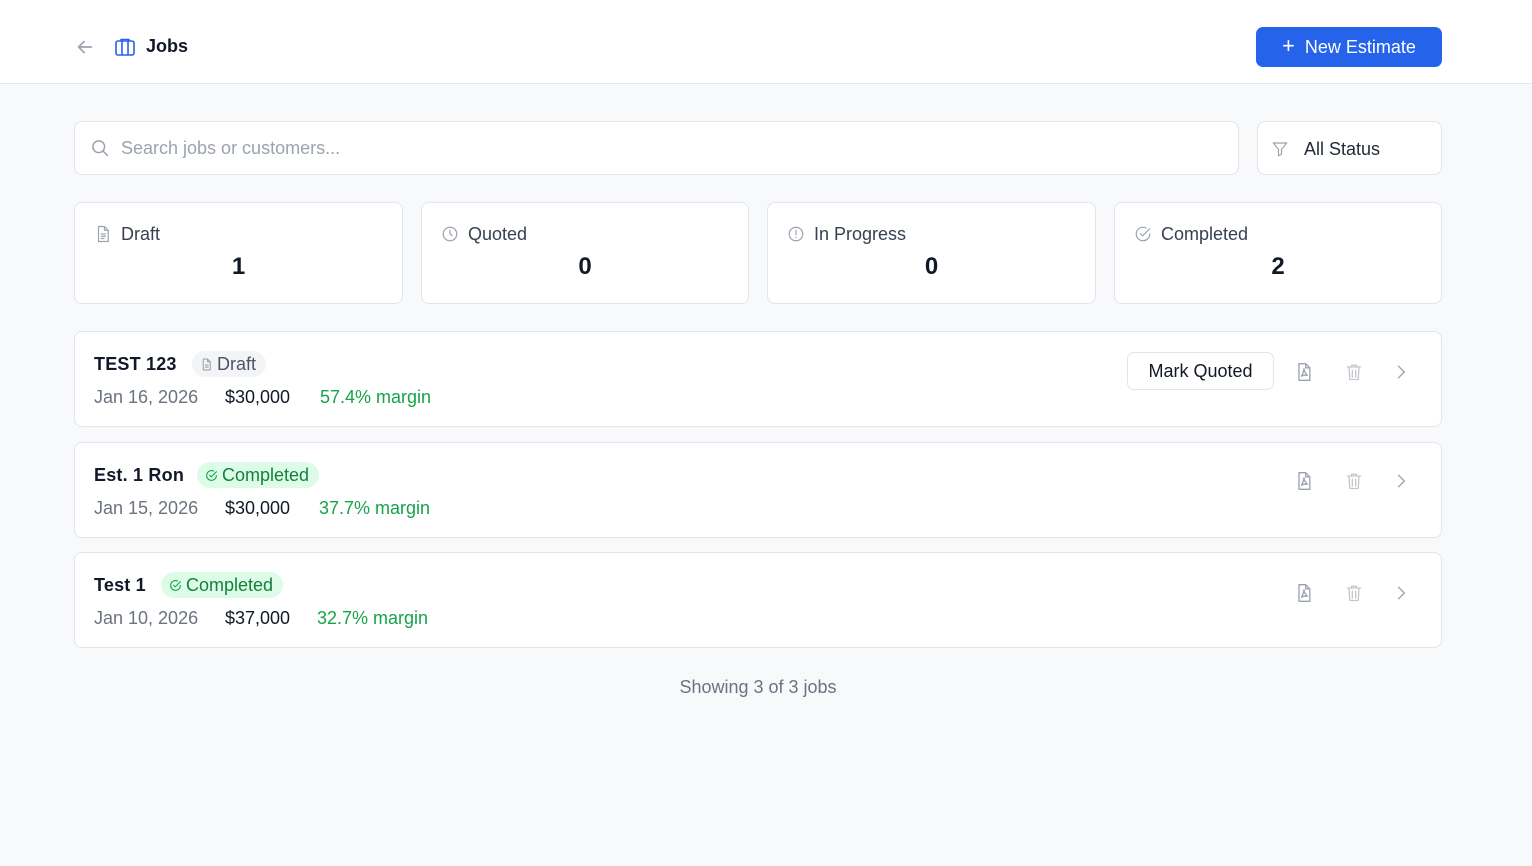 Image resolution: width=1532 pixels, height=866 pixels. What do you see at coordinates (120, 585) in the screenshot?
I see `job-name: Test 1` at bounding box center [120, 585].